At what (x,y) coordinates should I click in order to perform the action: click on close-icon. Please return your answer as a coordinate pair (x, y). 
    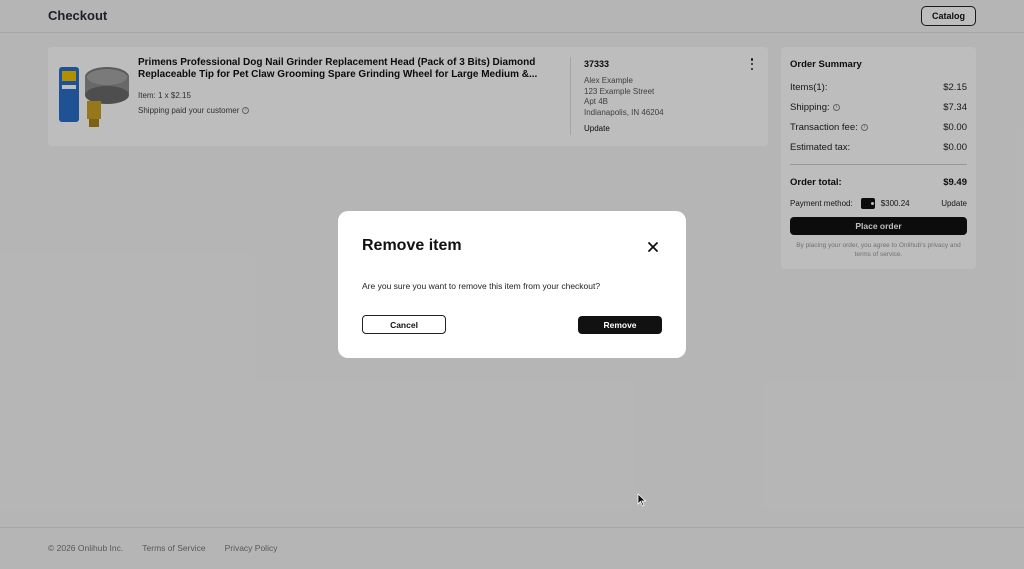
    Looking at the image, I should click on (653, 247).